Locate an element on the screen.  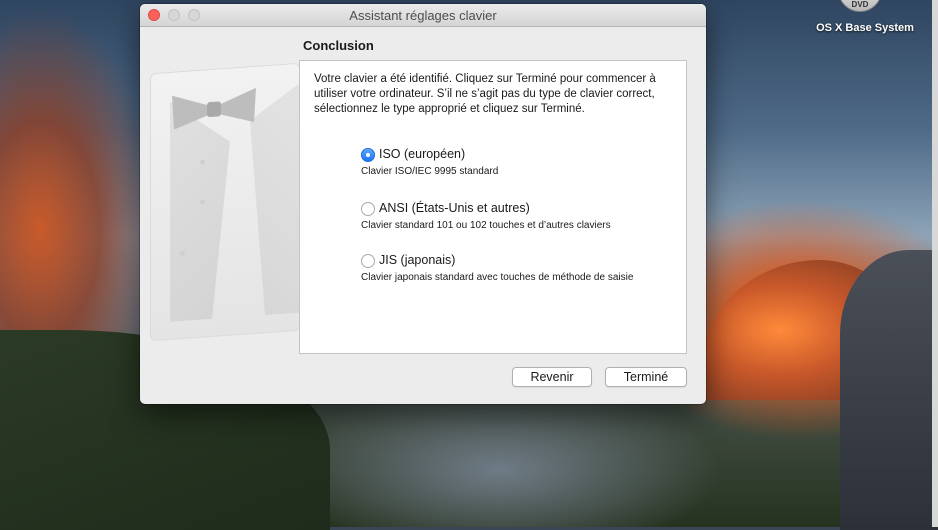
radio-ansi is located at coordinates (368, 209).